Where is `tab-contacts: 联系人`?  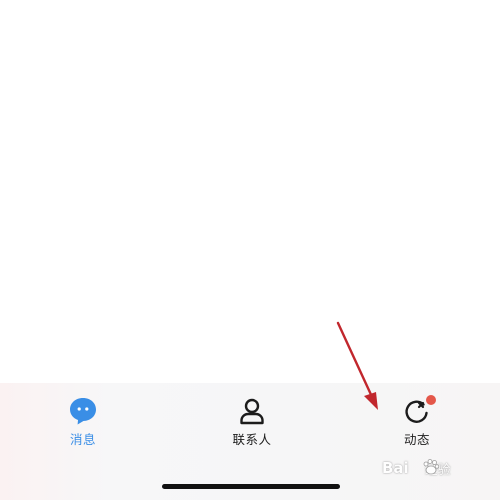
tab-contacts: 联系人 is located at coordinates (252, 424).